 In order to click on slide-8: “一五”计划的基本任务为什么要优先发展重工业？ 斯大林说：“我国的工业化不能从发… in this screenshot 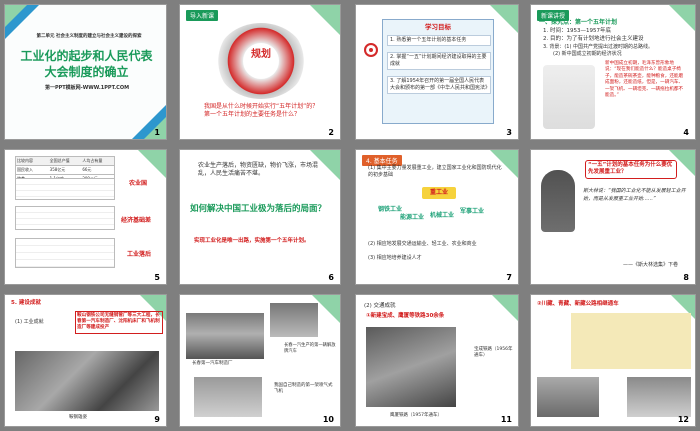, I will do `click(613, 217)`.